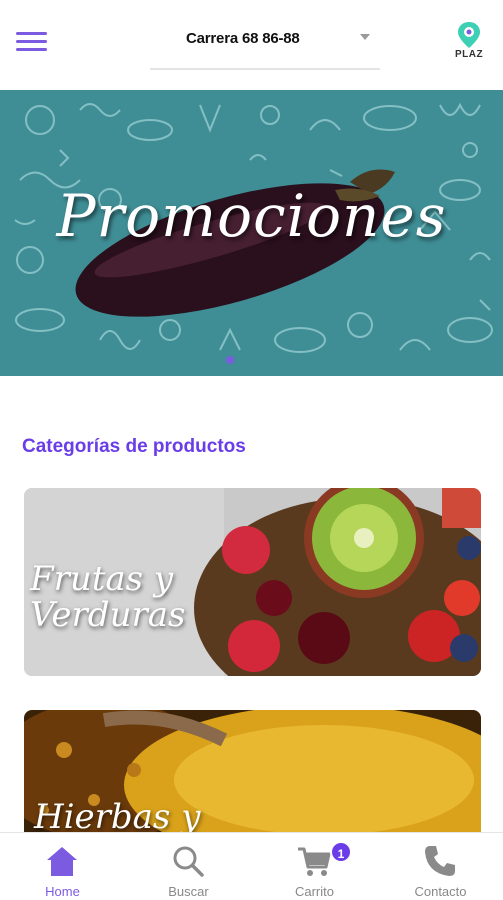  I want to click on nav-contact-label: Contacto, so click(440, 891).